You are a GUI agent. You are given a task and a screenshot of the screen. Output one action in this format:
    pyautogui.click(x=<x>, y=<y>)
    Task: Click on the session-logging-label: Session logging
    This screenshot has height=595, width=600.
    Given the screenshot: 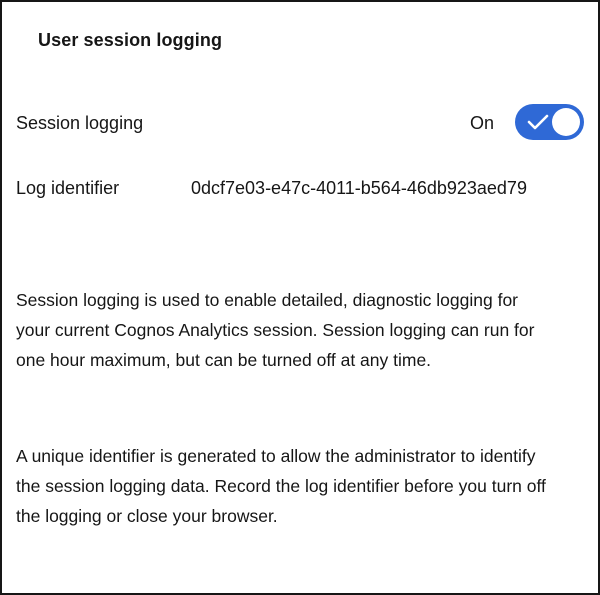 What is the action you would take?
    pyautogui.click(x=80, y=123)
    